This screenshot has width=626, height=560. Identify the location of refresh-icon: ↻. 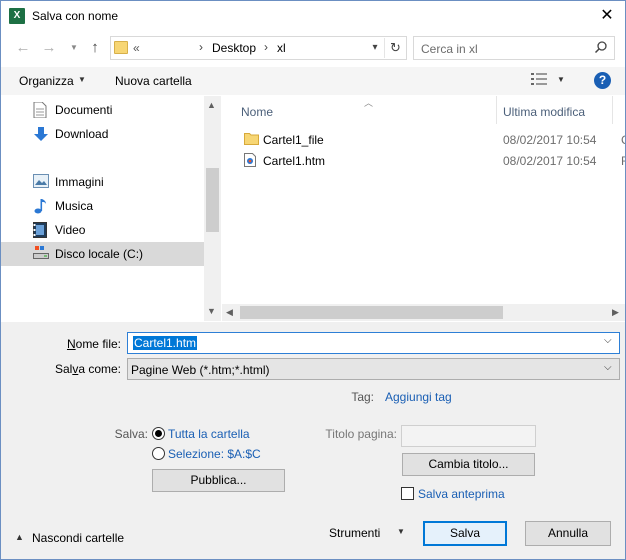
(395, 47).